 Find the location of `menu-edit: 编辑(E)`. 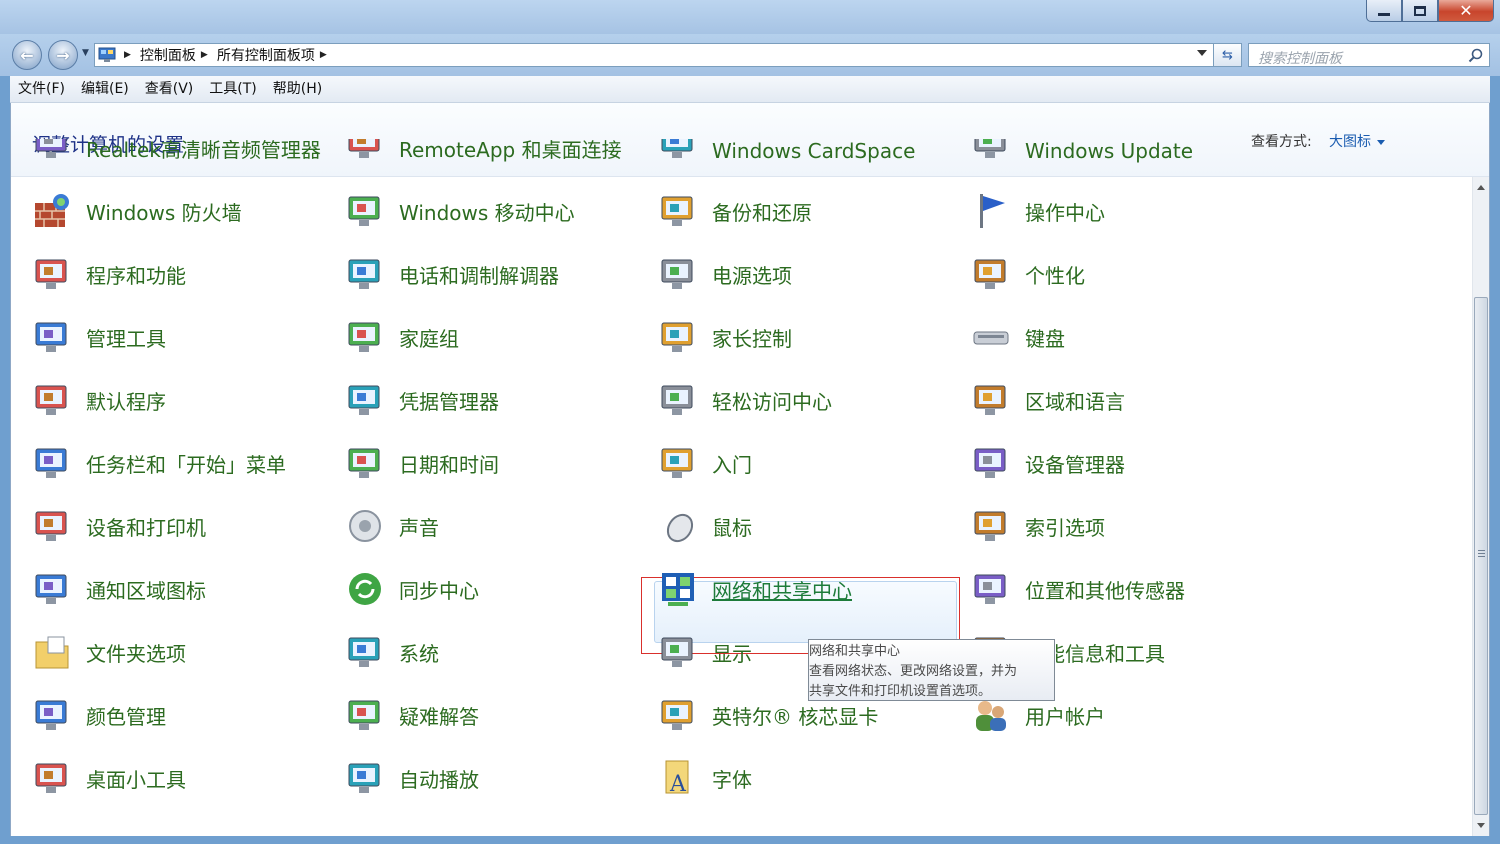

menu-edit: 编辑(E) is located at coordinates (105, 89).